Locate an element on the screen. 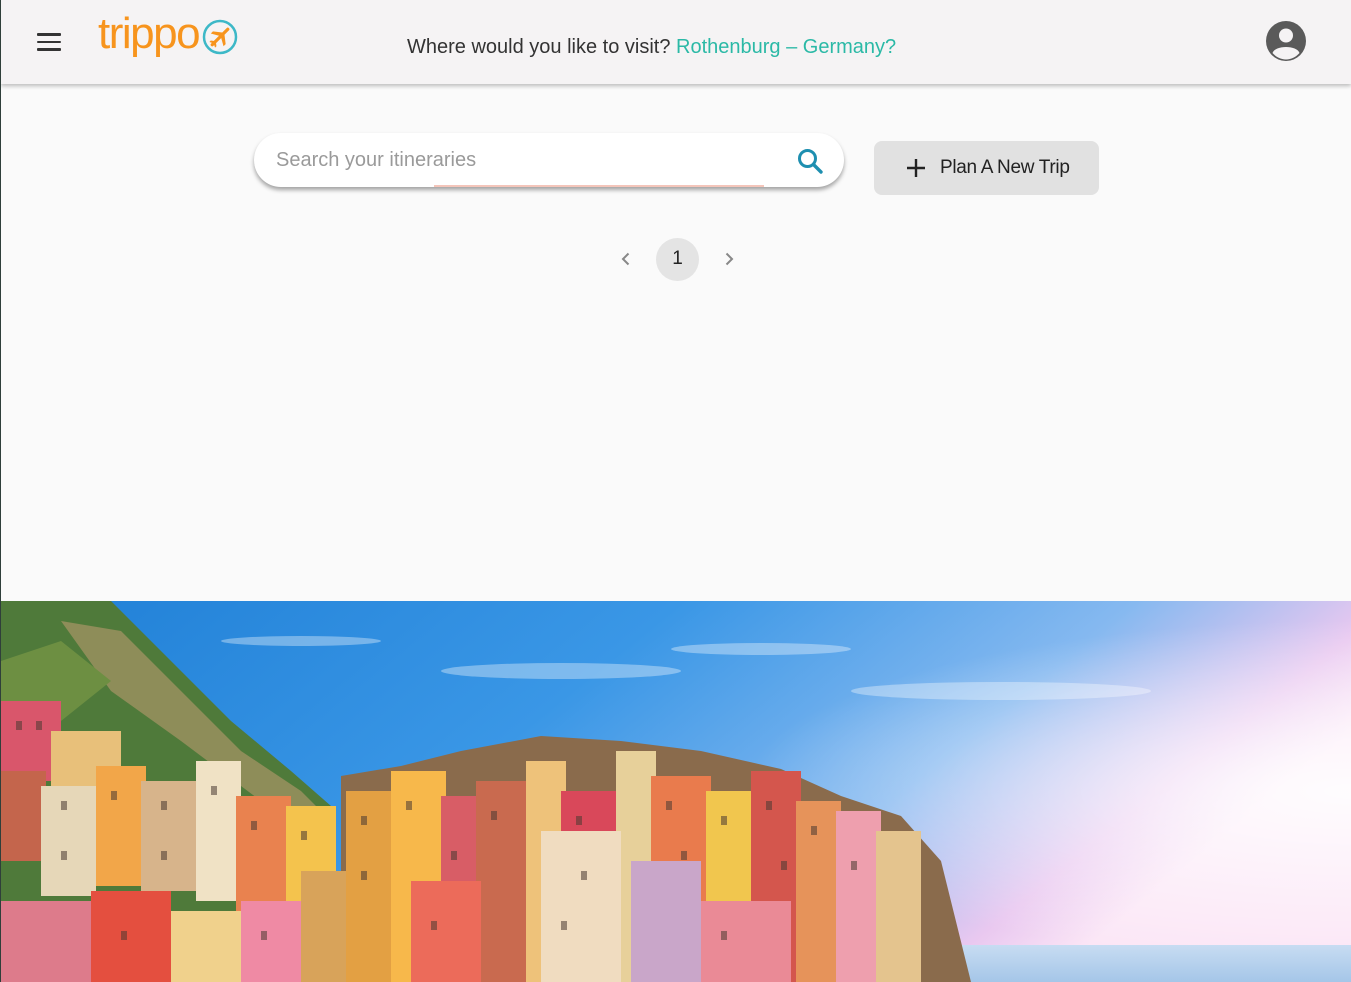  suggested-destination-link: Rothenburg – Germany? is located at coordinates (786, 47).